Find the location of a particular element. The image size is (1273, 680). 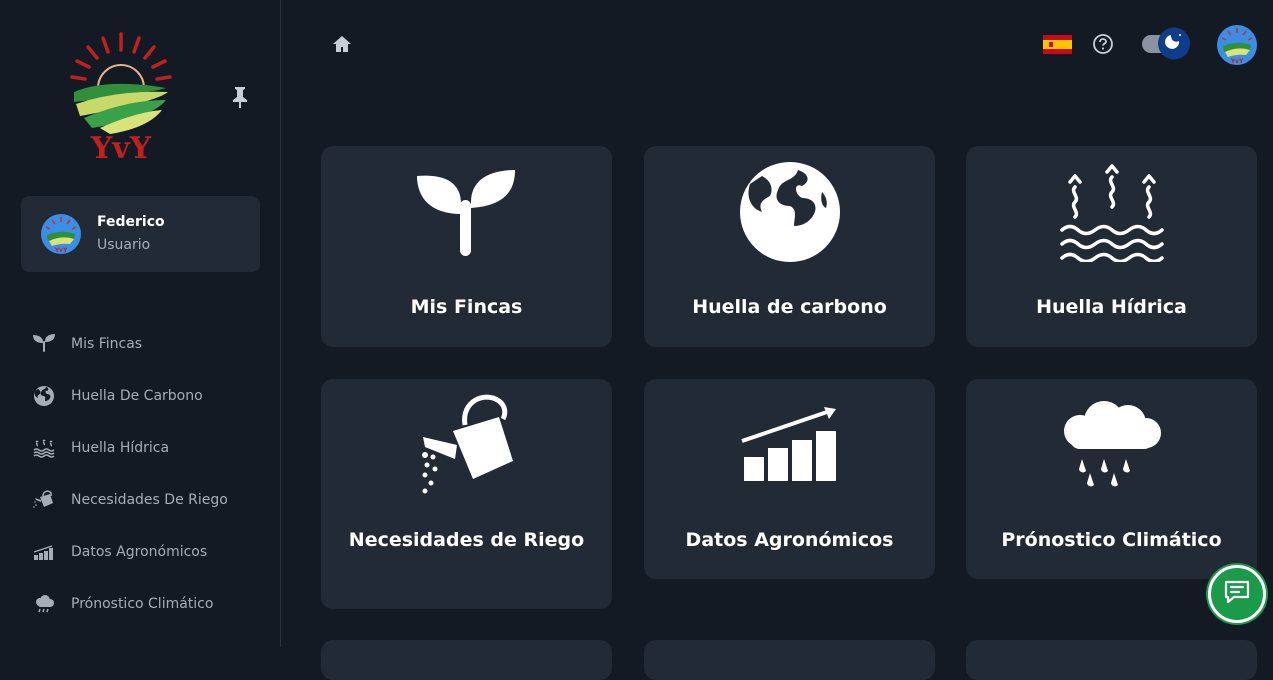

sidebar-item-mis-fincas: Mis Fincas is located at coordinates (140, 344).